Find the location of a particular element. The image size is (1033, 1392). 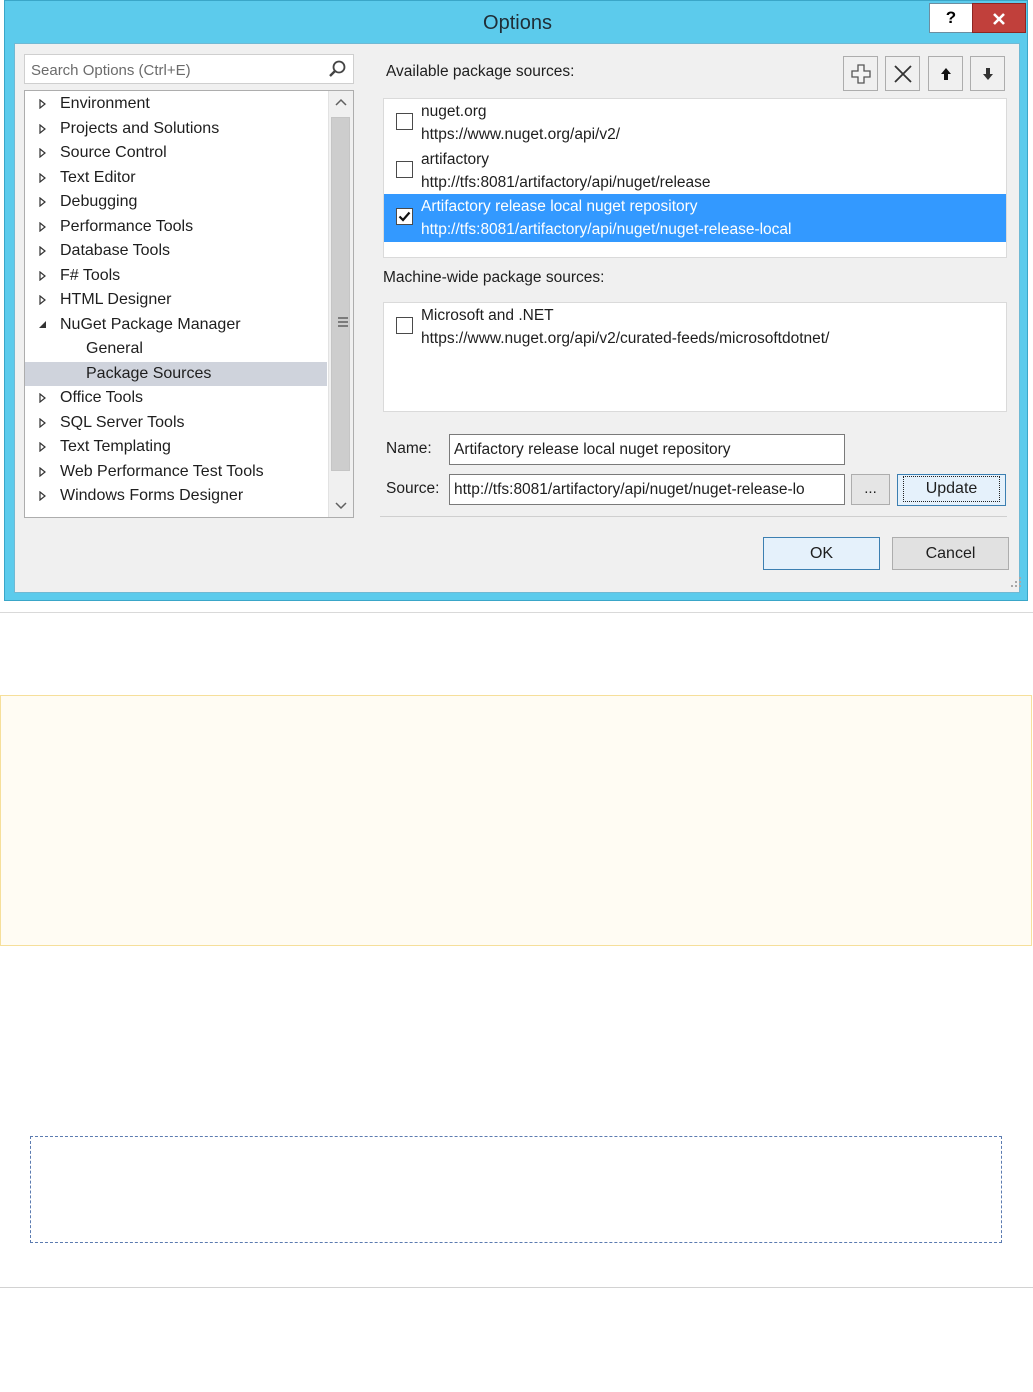

move-down-button is located at coordinates (987, 73).